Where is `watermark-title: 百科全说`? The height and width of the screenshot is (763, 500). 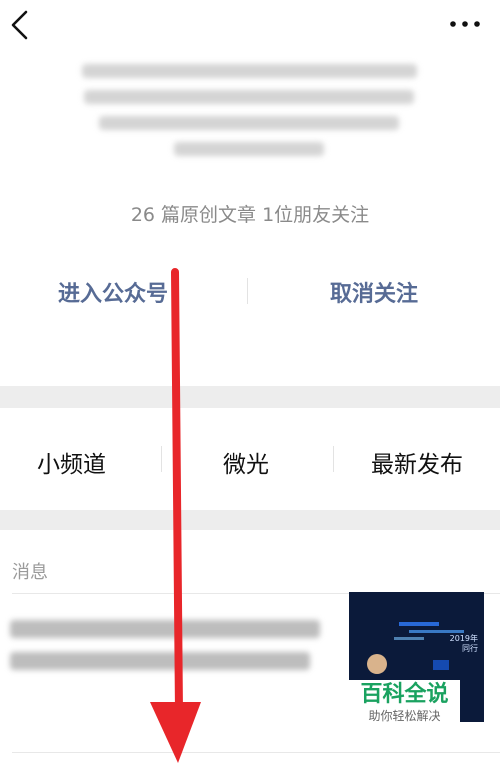
watermark-title: 百科全说 is located at coordinates (404, 694).